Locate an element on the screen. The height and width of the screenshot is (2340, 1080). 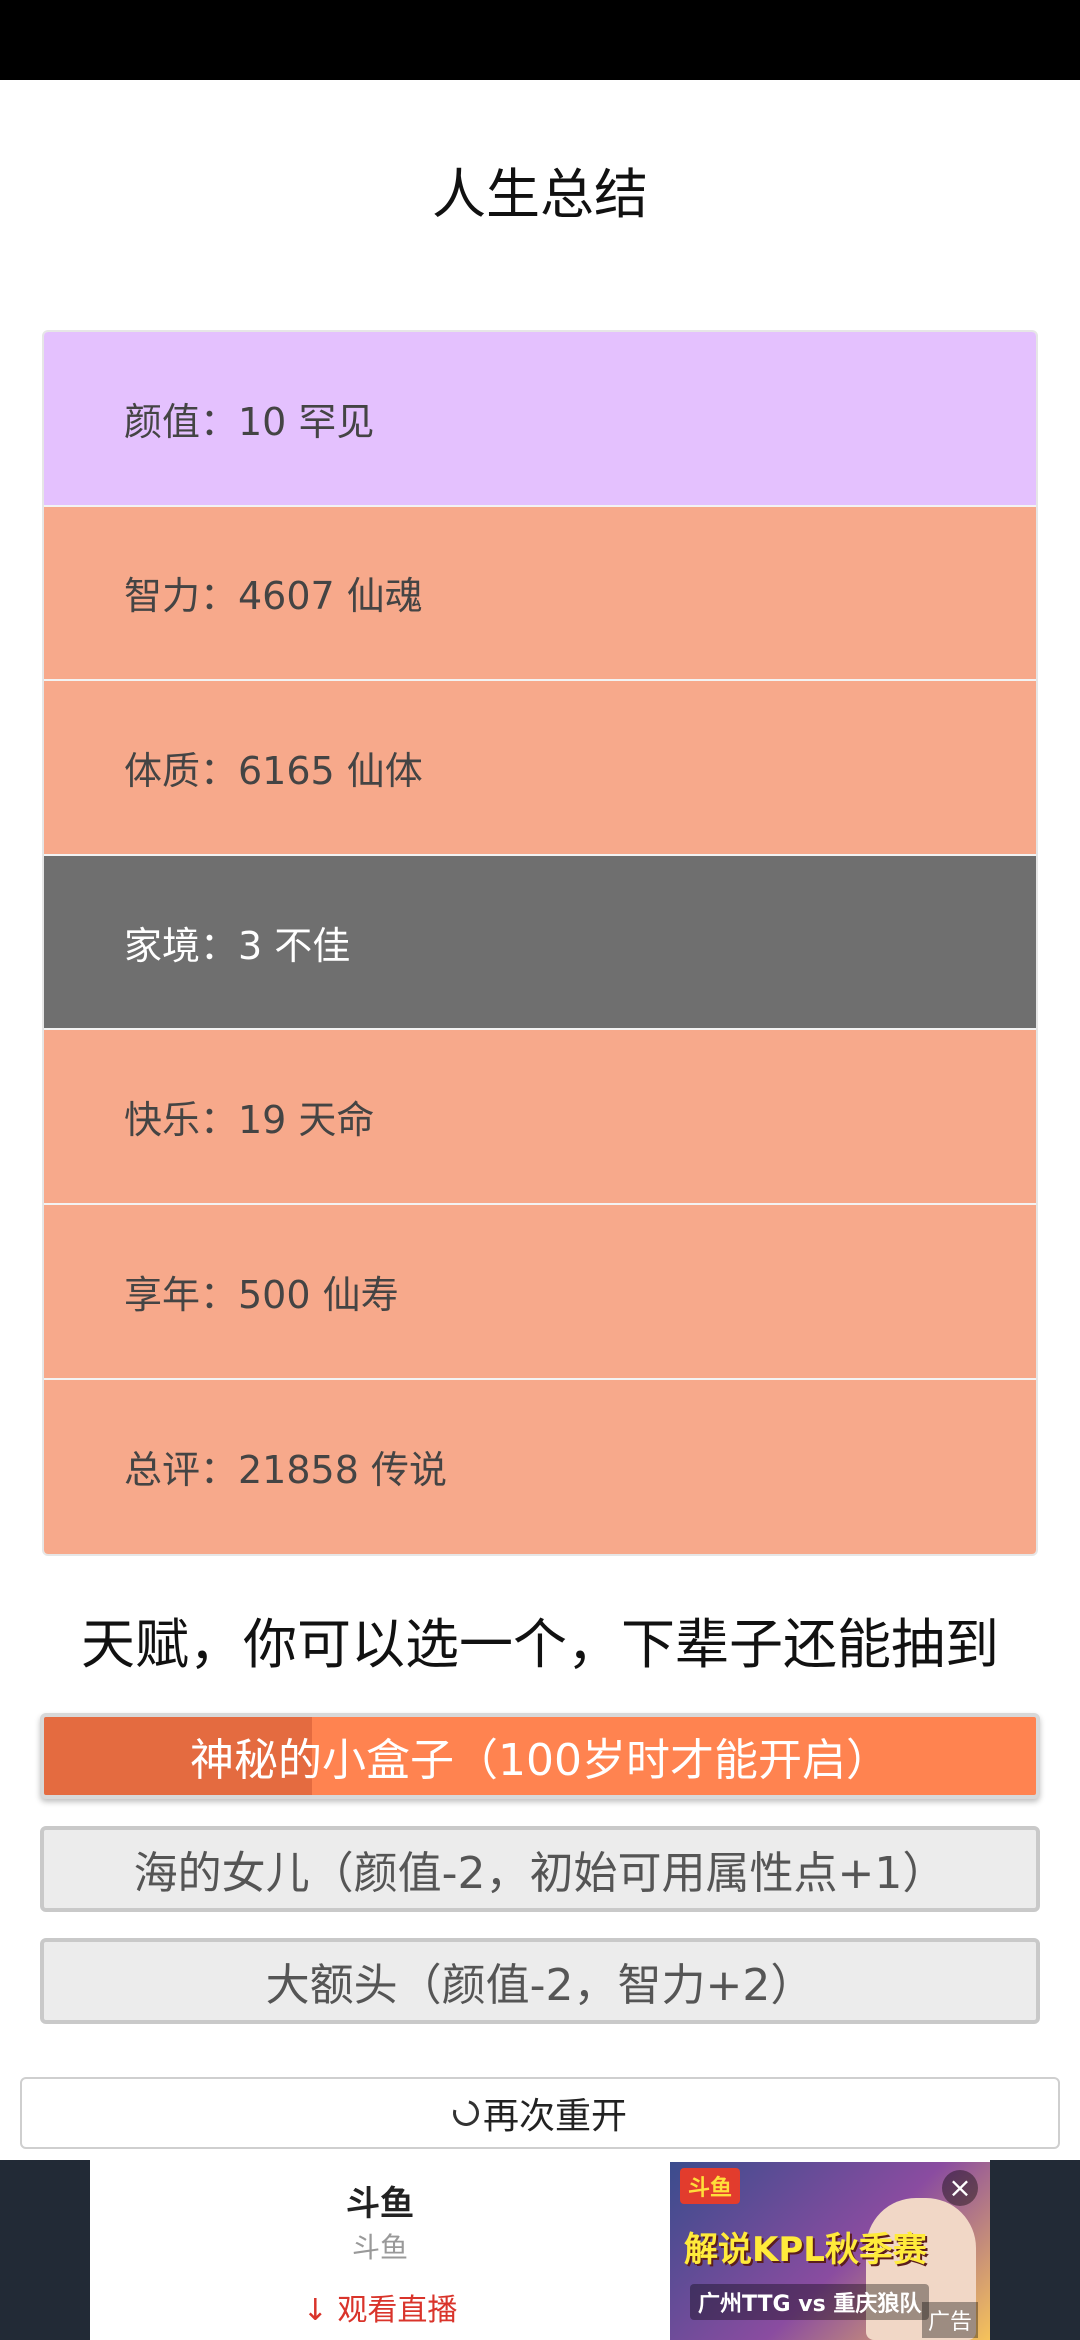
stat-row-constitution: 体质：6165 仙体 is located at coordinates (540, 768).